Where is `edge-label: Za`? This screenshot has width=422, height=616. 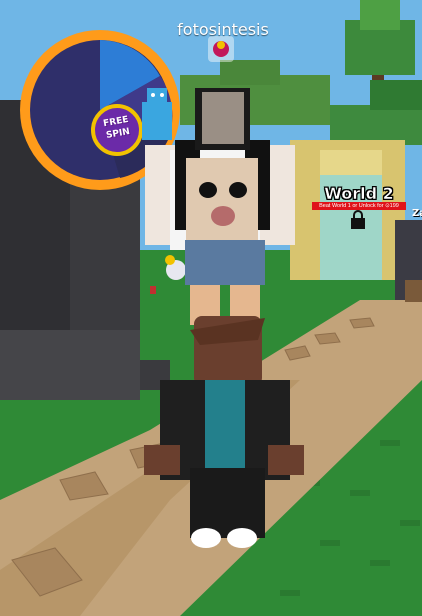 edge-label: Za is located at coordinates (417, 213).